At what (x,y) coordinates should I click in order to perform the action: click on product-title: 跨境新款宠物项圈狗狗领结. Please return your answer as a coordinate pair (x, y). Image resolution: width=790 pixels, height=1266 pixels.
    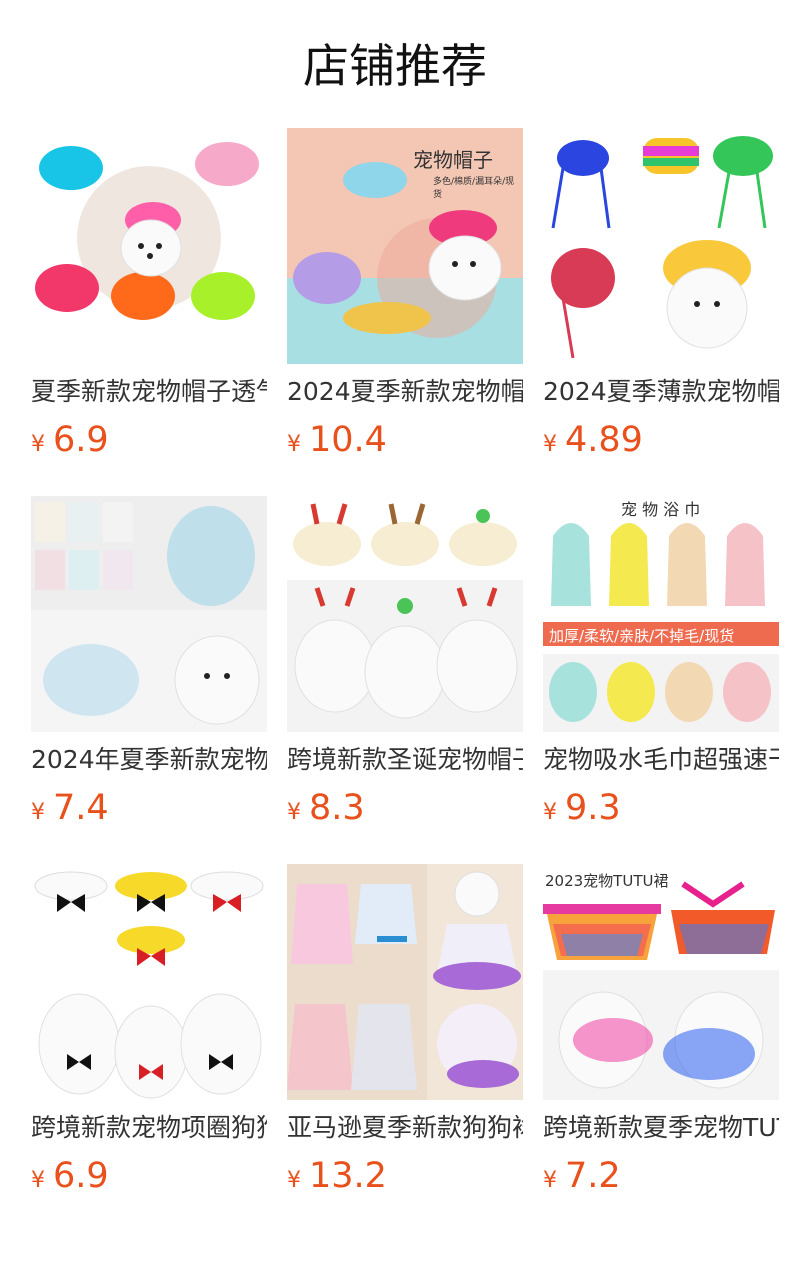
    Looking at the image, I should click on (149, 1128).